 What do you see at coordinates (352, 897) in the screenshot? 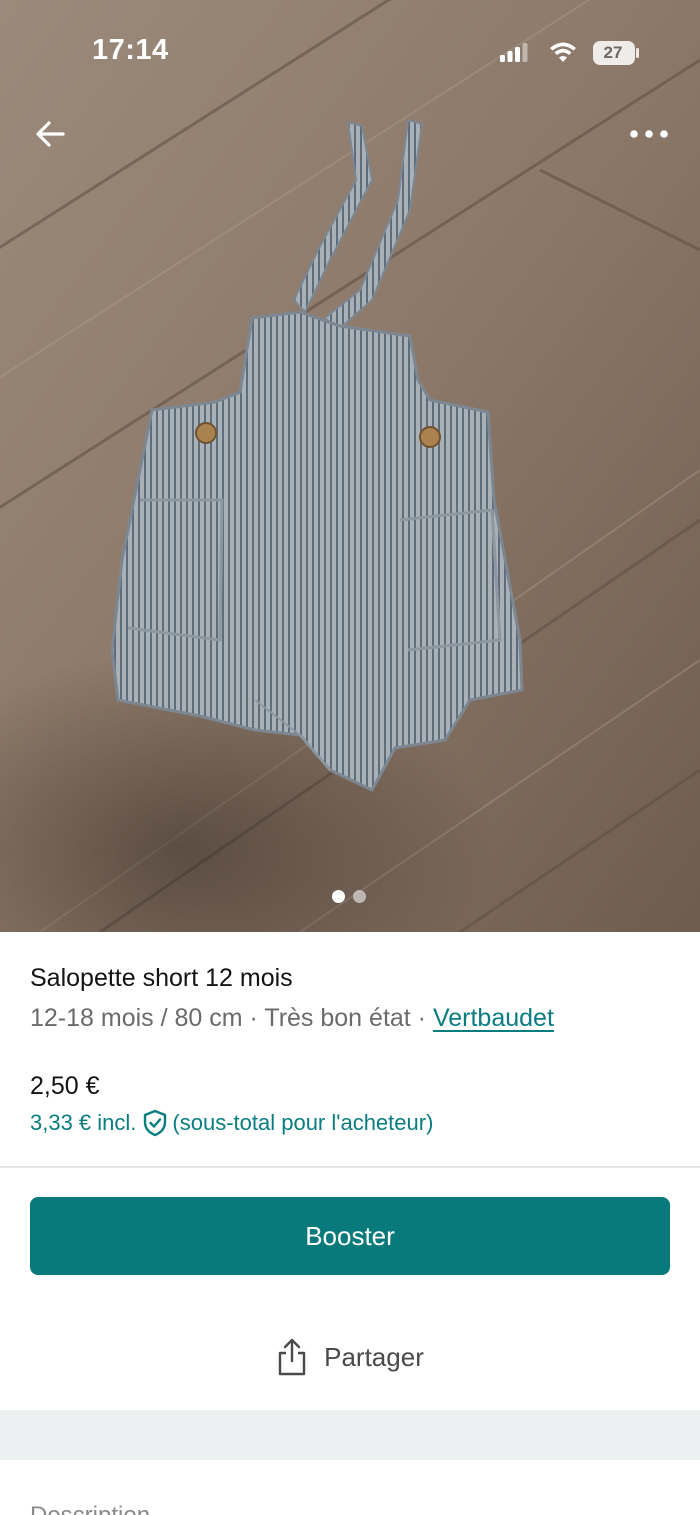
I see `image-pager` at bounding box center [352, 897].